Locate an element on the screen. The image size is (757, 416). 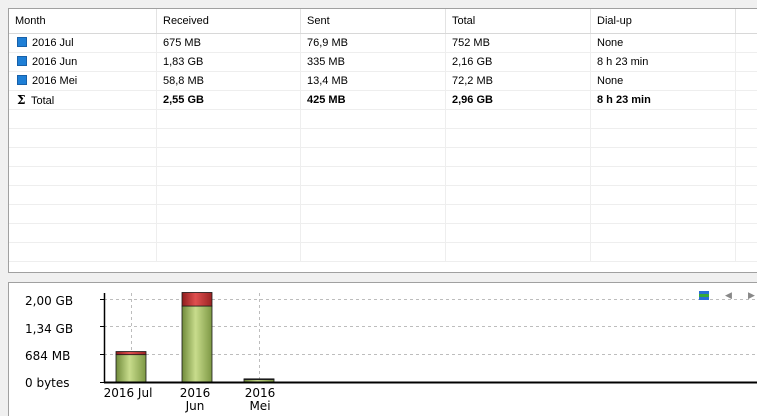
column-header-received: Received is located at coordinates (229, 21).